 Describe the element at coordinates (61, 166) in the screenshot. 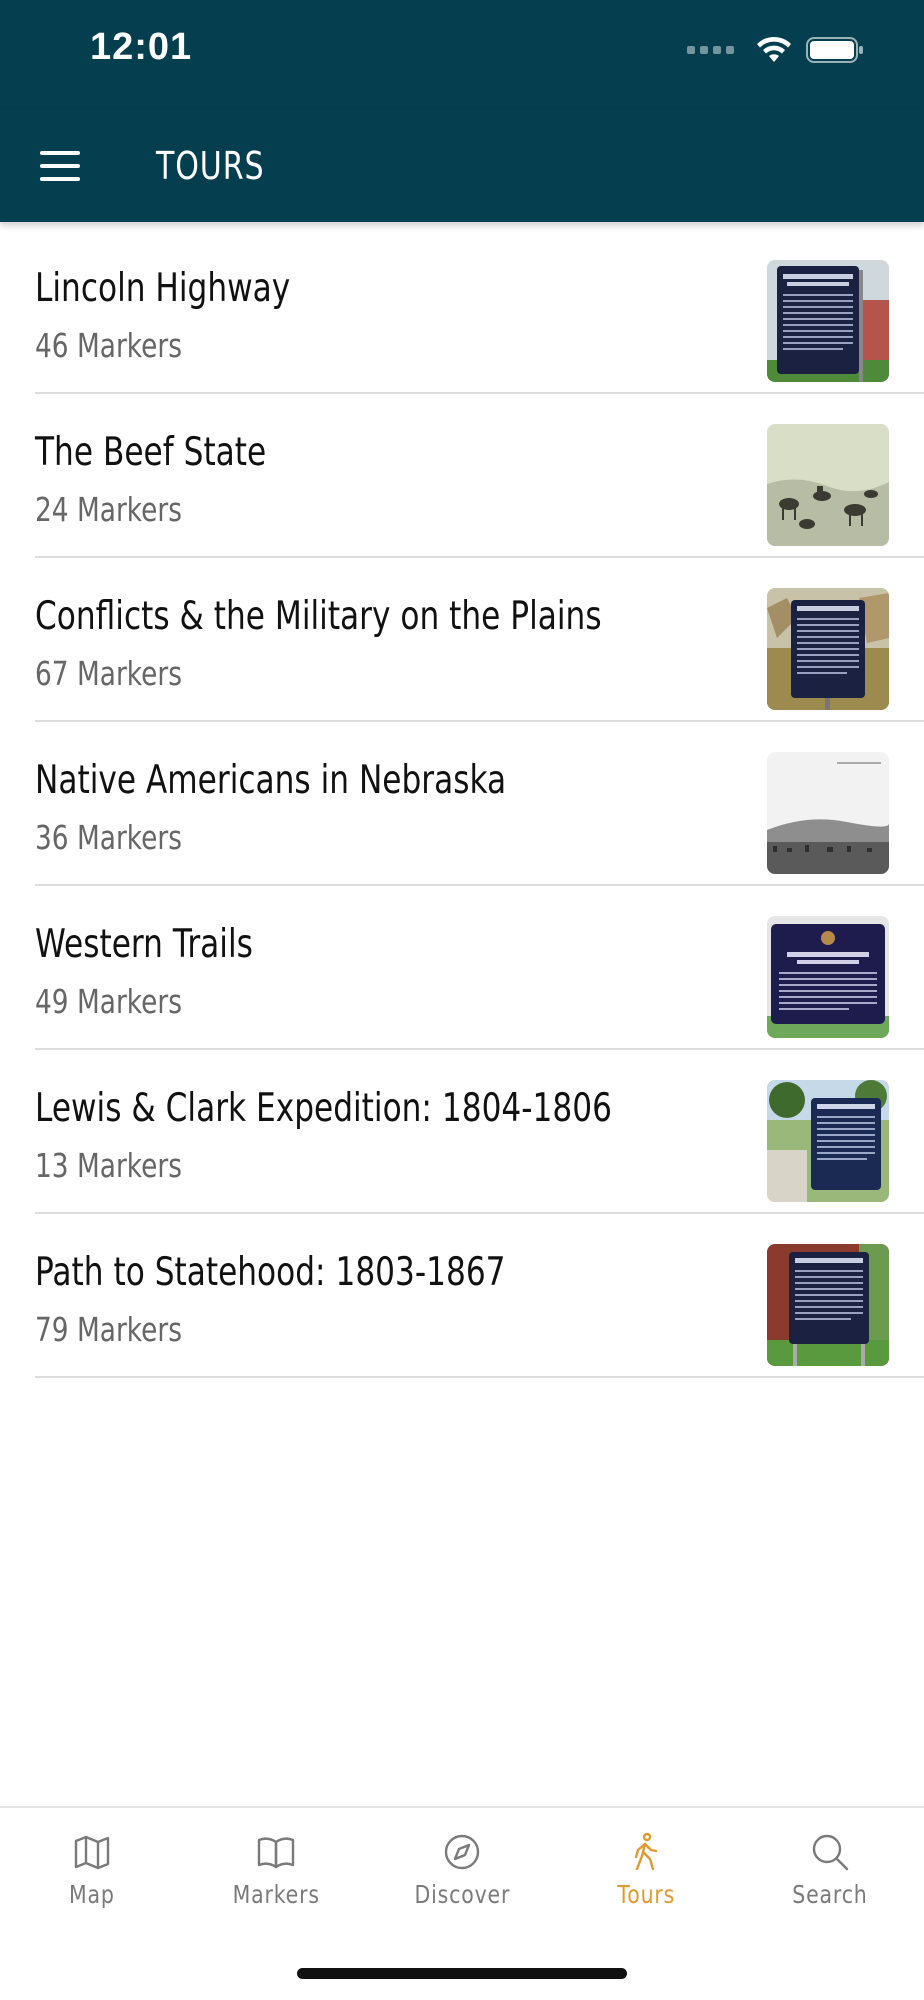

I see `hamburger-menu-icon` at that location.